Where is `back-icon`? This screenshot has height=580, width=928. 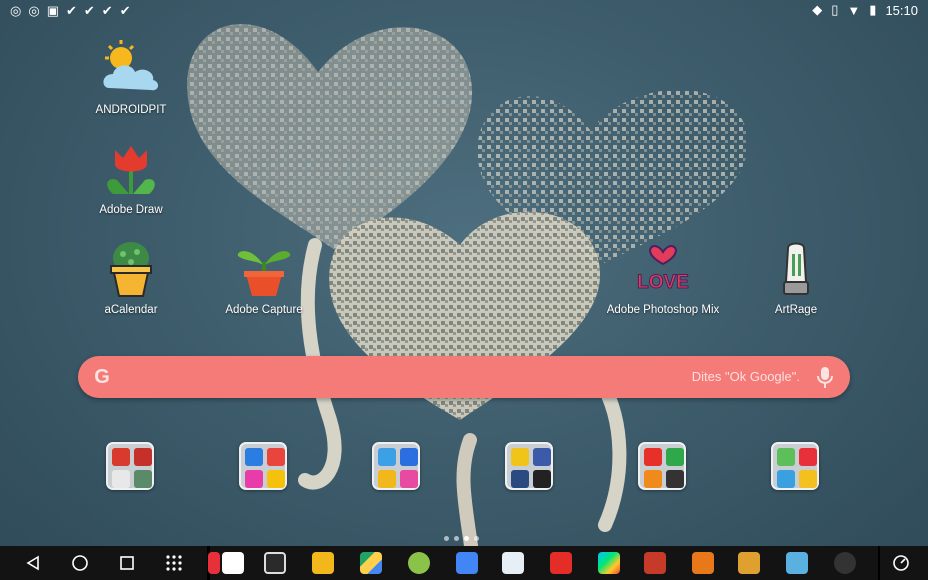 back-icon is located at coordinates (32, 563).